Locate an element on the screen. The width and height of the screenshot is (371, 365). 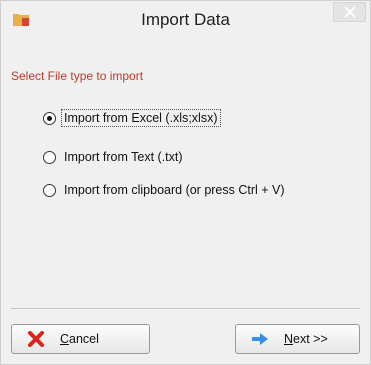
close-button is located at coordinates (349, 12).